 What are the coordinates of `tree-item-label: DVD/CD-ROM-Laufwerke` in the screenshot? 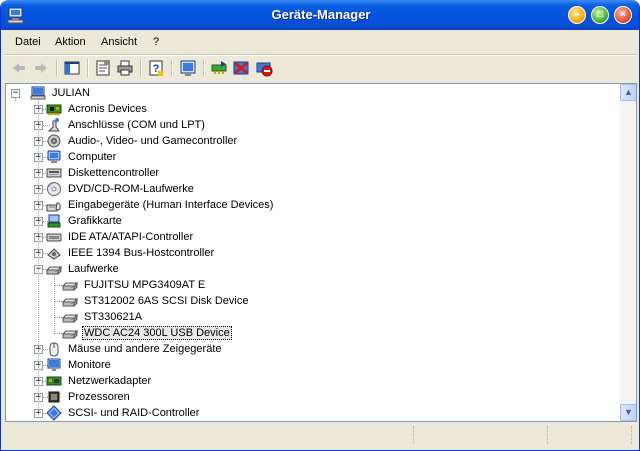 It's located at (131, 189).